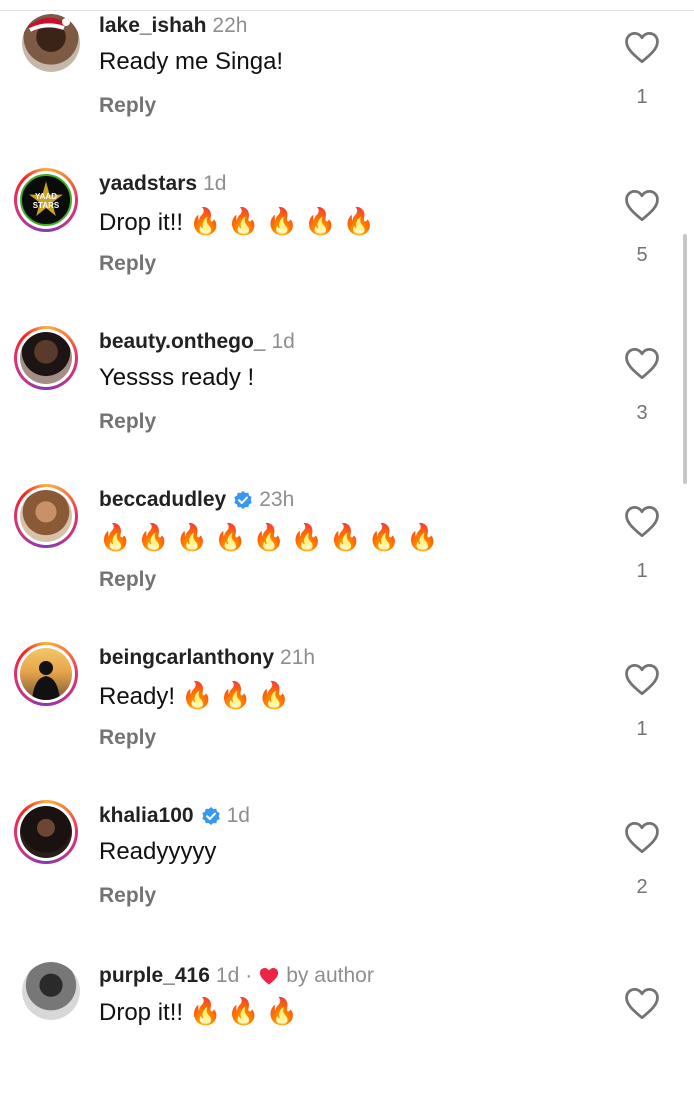 This screenshot has width=694, height=1100. Describe the element at coordinates (191, 61) in the screenshot. I see `comment-text: Ready me Singa!` at that location.